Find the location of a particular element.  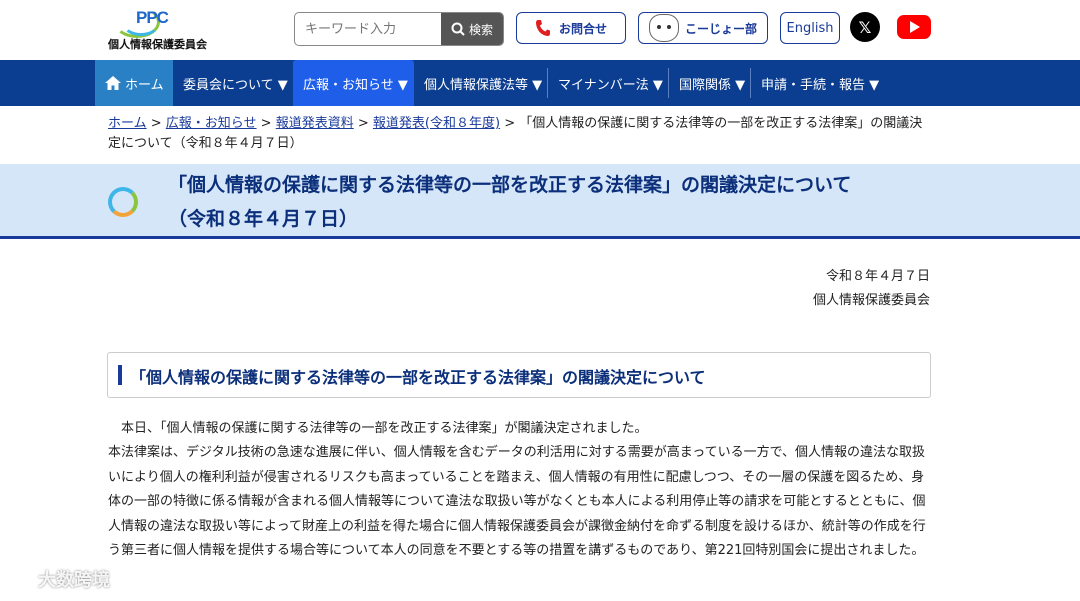

contact-button: お問合せ is located at coordinates (571, 28).